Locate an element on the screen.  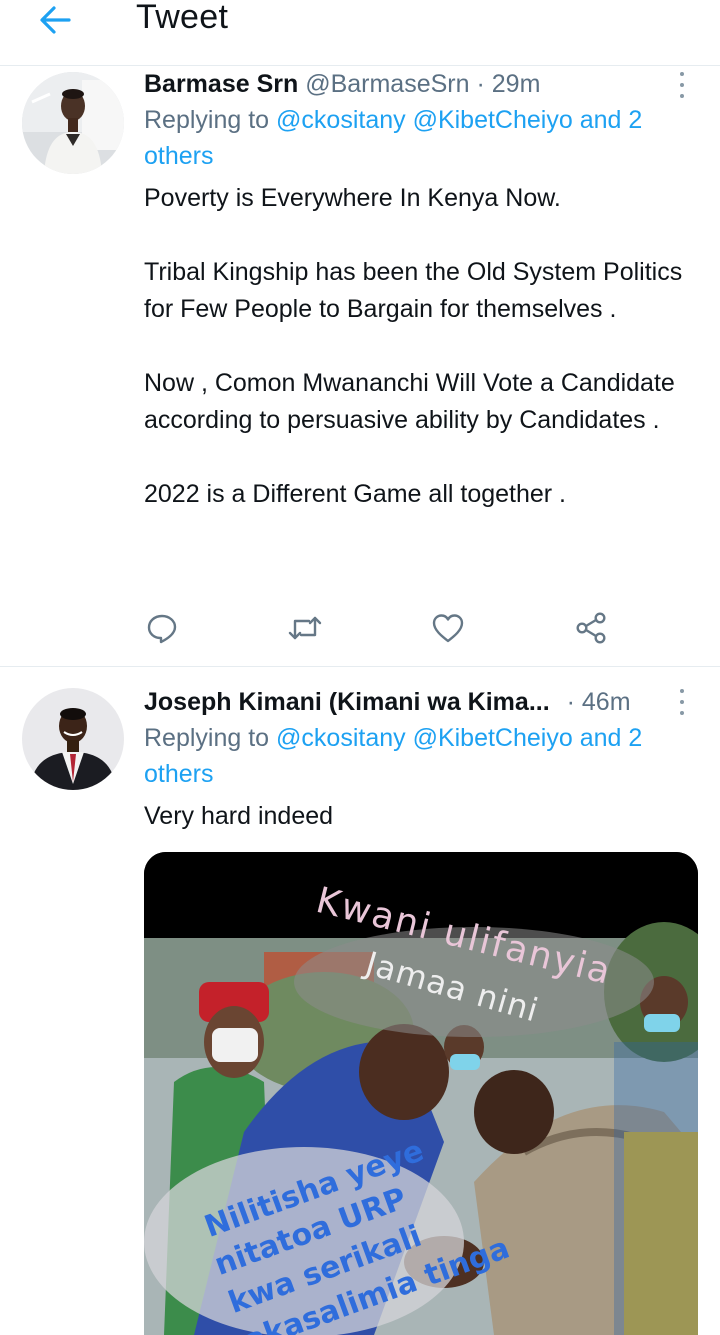
tweet-meta: Joseph Kimani (Kimani wa Kima... · 46m is located at coordinates (419, 702).